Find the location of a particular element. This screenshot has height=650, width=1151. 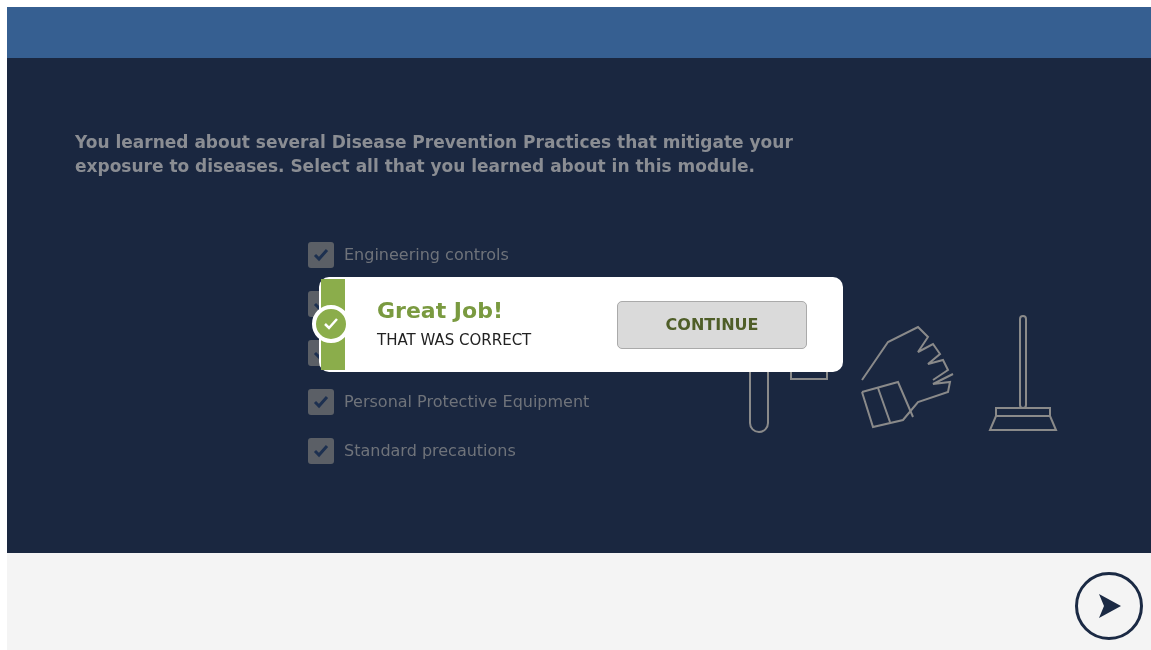

next-button is located at coordinates (1109, 606).